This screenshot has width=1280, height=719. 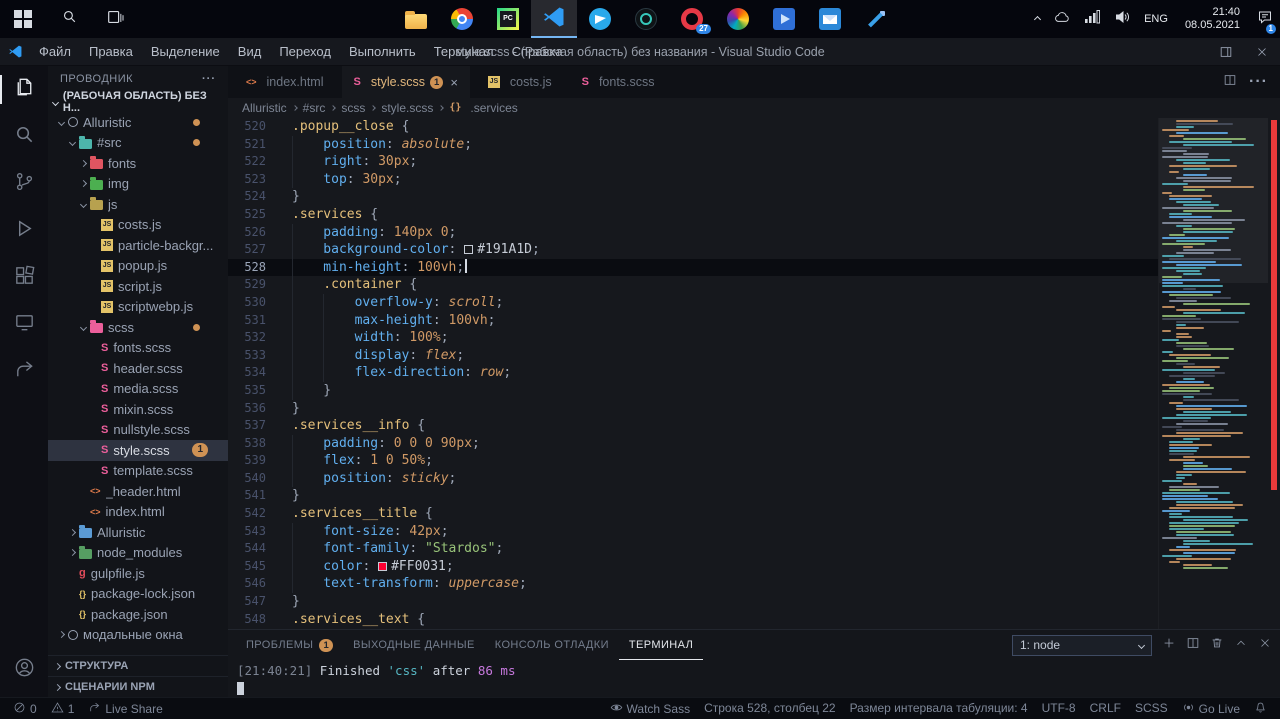 What do you see at coordinates (1105, 708) in the screenshot?
I see `status-crlf: CRLF` at bounding box center [1105, 708].